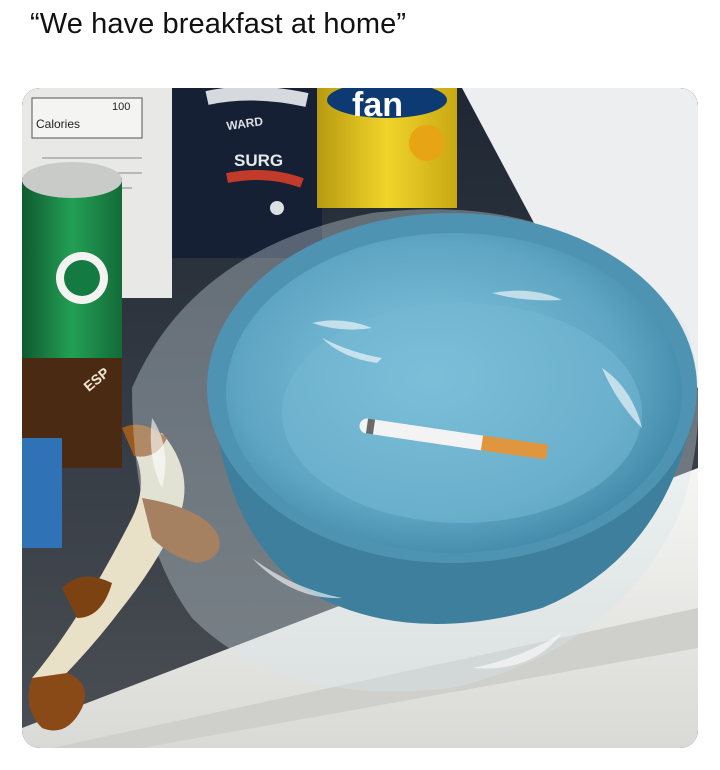  I want to click on blue-can, so click(42, 493).